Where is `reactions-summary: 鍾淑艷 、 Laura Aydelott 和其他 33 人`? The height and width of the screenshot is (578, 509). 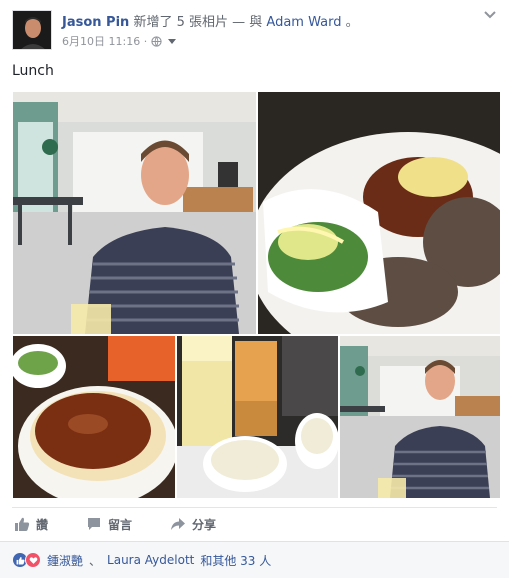
reactions-summary: 鍾淑艷 、 Laura Aydelott 和其他 33 人 is located at coordinates (254, 559).